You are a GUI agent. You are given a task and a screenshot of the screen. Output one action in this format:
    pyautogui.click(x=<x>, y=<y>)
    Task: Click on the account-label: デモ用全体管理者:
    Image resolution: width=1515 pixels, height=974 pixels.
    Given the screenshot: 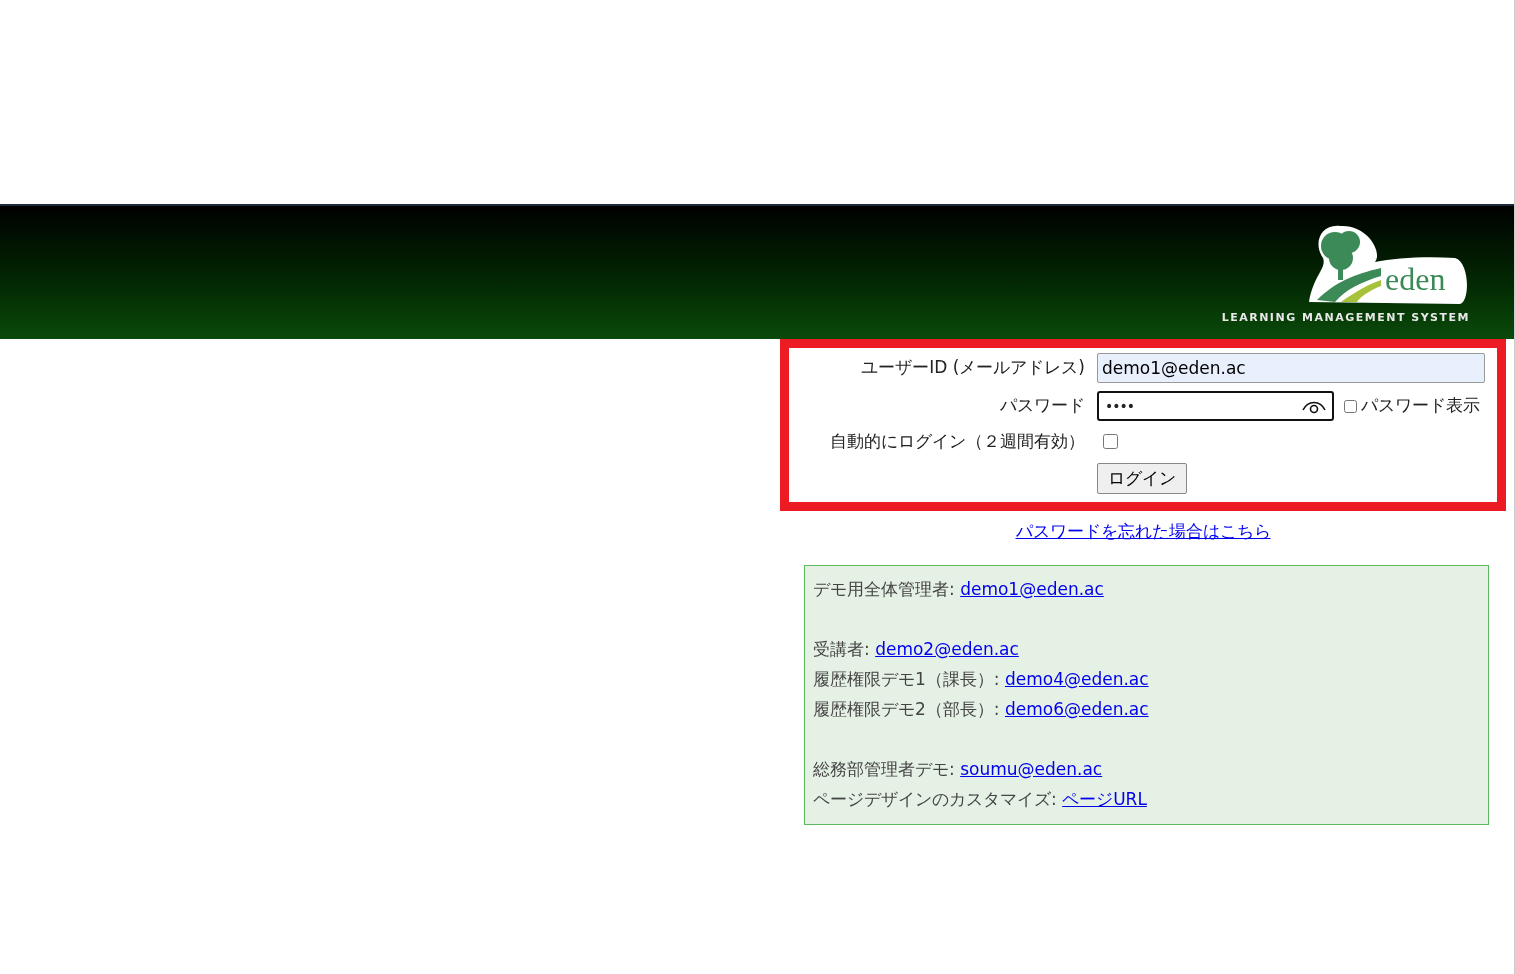 What is the action you would take?
    pyautogui.click(x=884, y=588)
    